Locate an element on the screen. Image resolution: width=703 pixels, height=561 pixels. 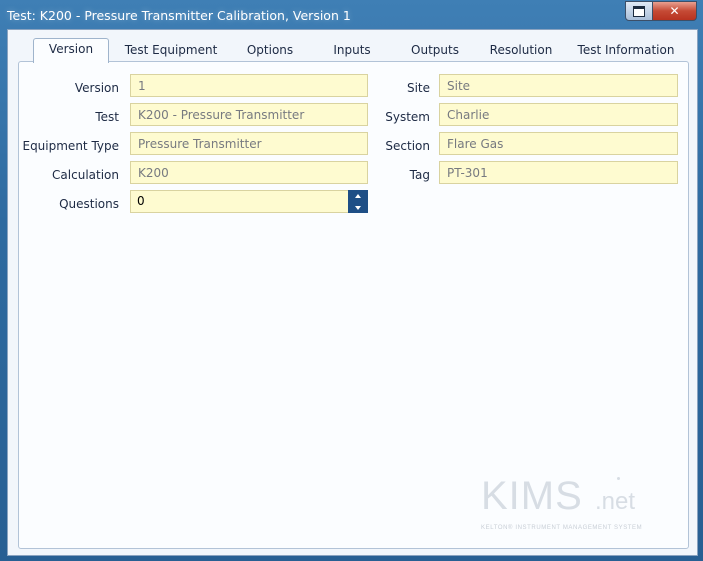
system-field: Charlie is located at coordinates (558, 114).